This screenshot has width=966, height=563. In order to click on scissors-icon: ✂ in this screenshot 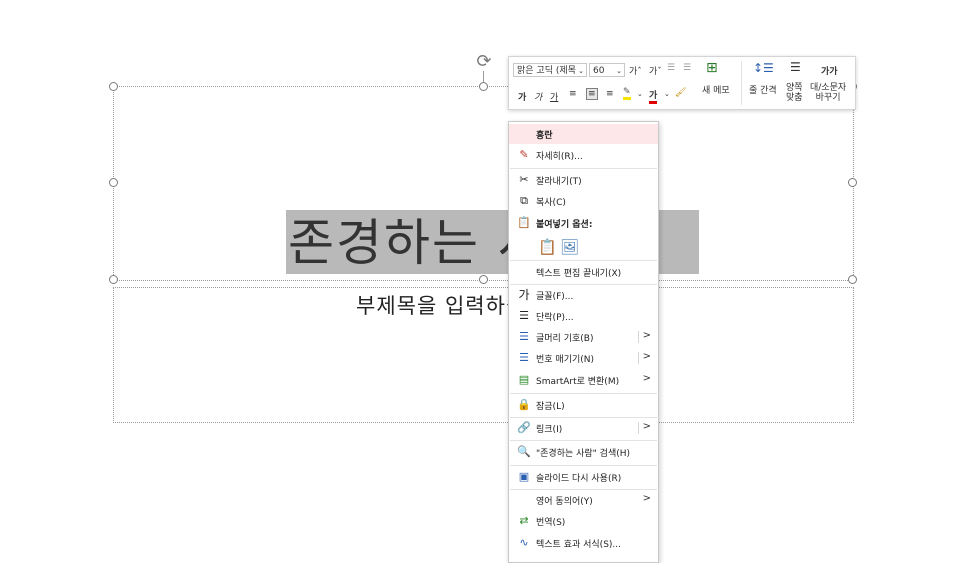, I will do `click(524, 179)`.